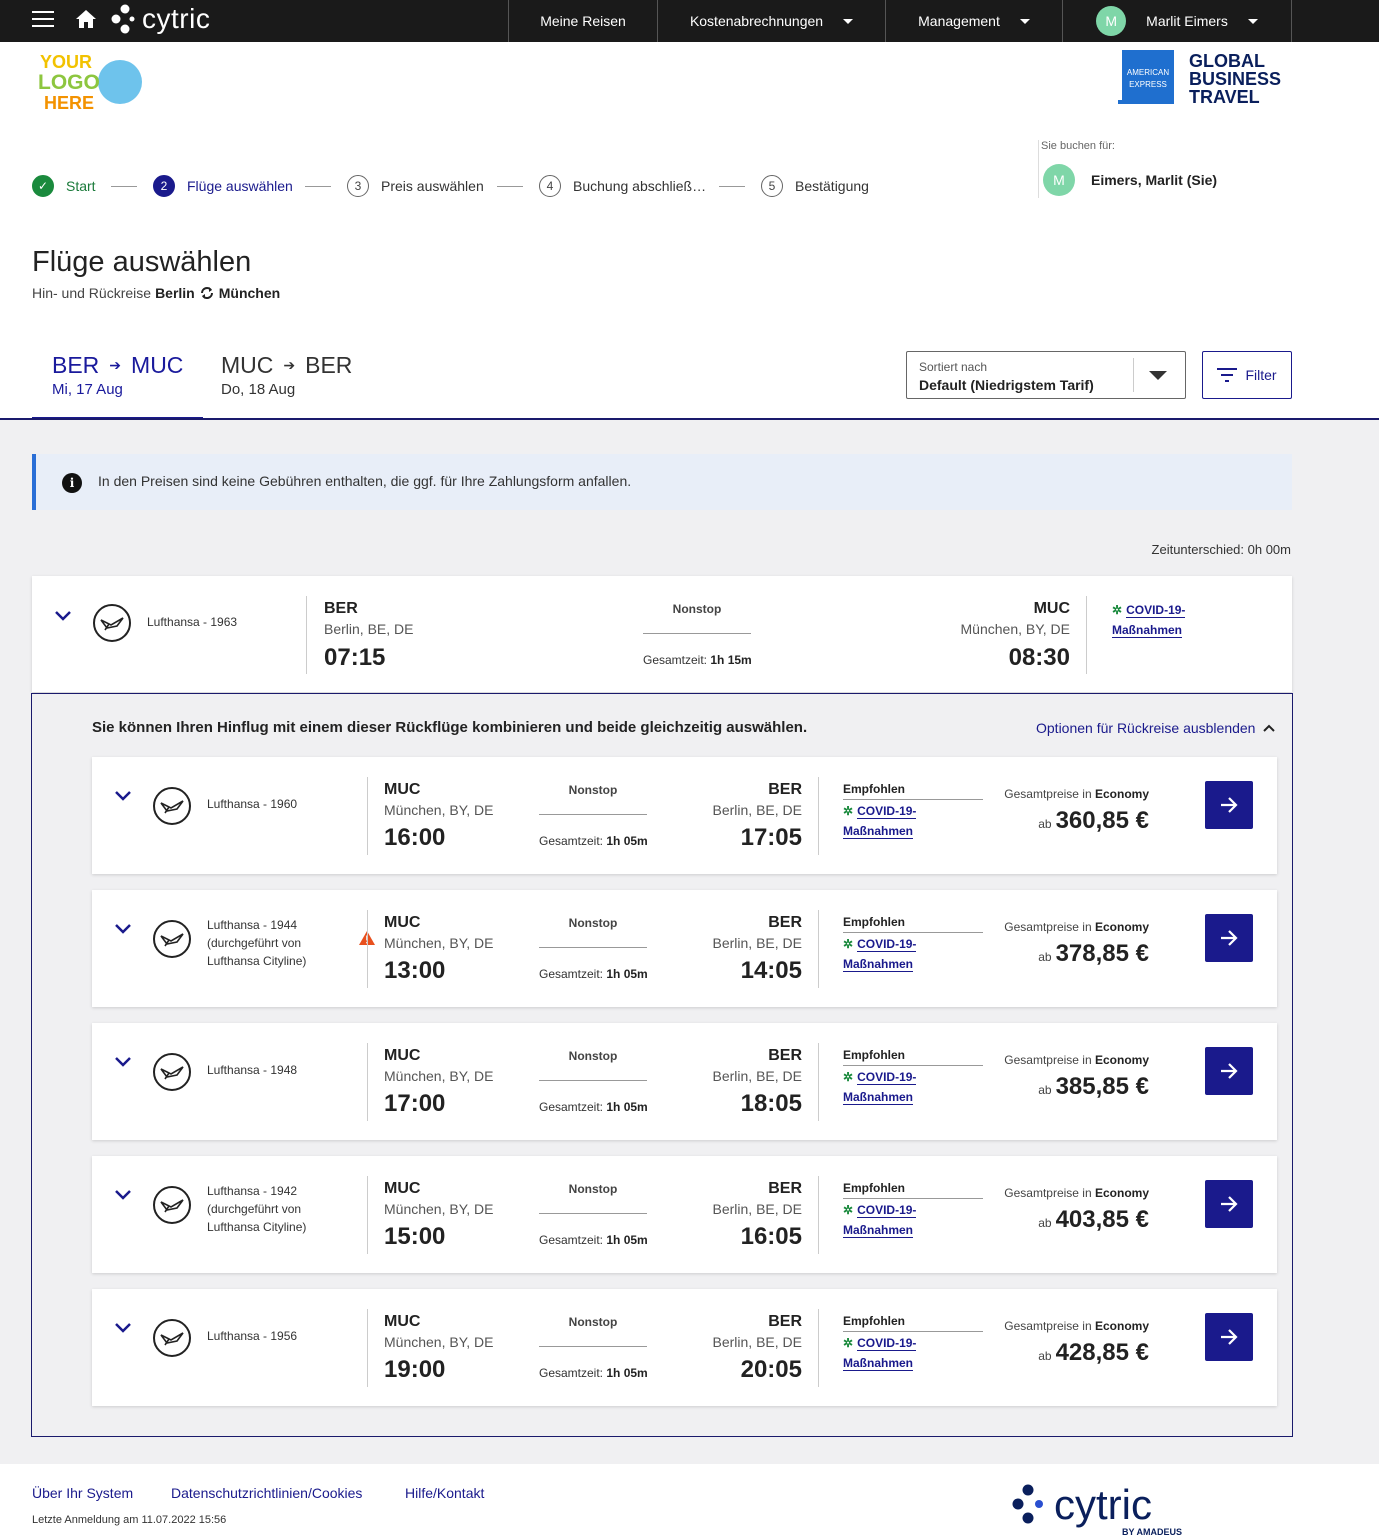 Image resolution: width=1379 pixels, height=1536 pixels. I want to click on virus-icon: ✲, so click(1117, 610).